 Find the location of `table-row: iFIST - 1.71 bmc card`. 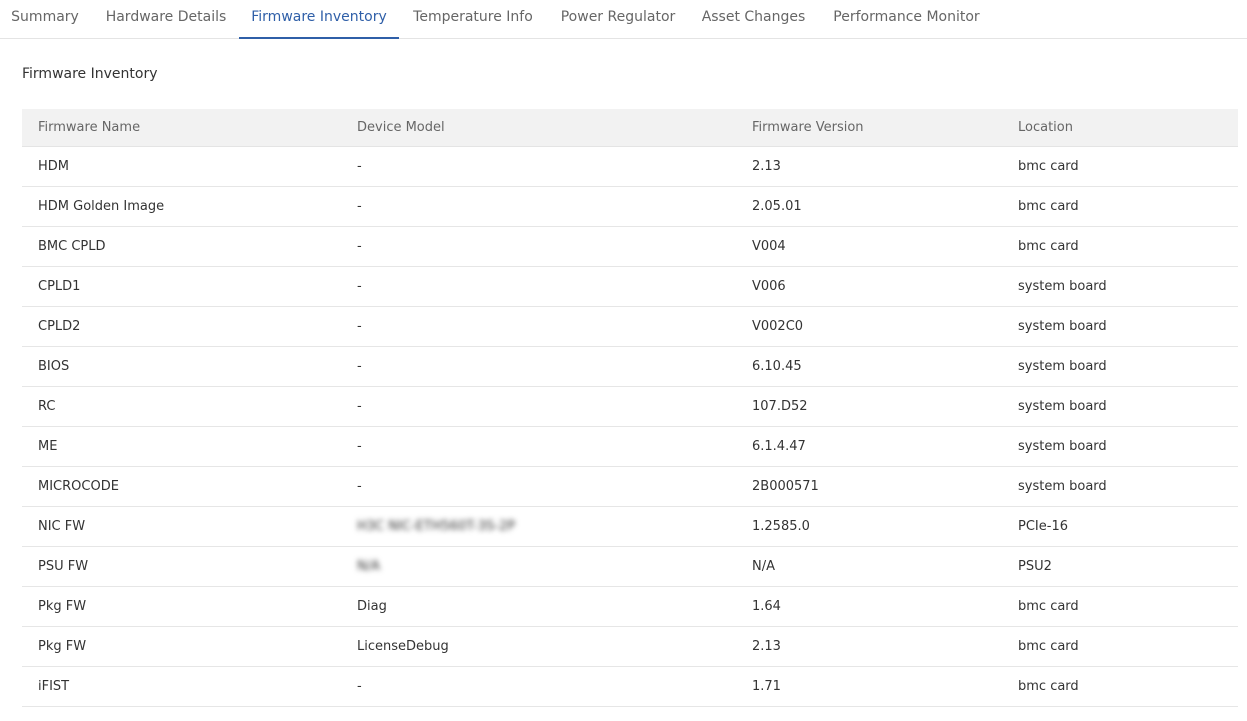

table-row: iFIST - 1.71 bmc card is located at coordinates (630, 687).